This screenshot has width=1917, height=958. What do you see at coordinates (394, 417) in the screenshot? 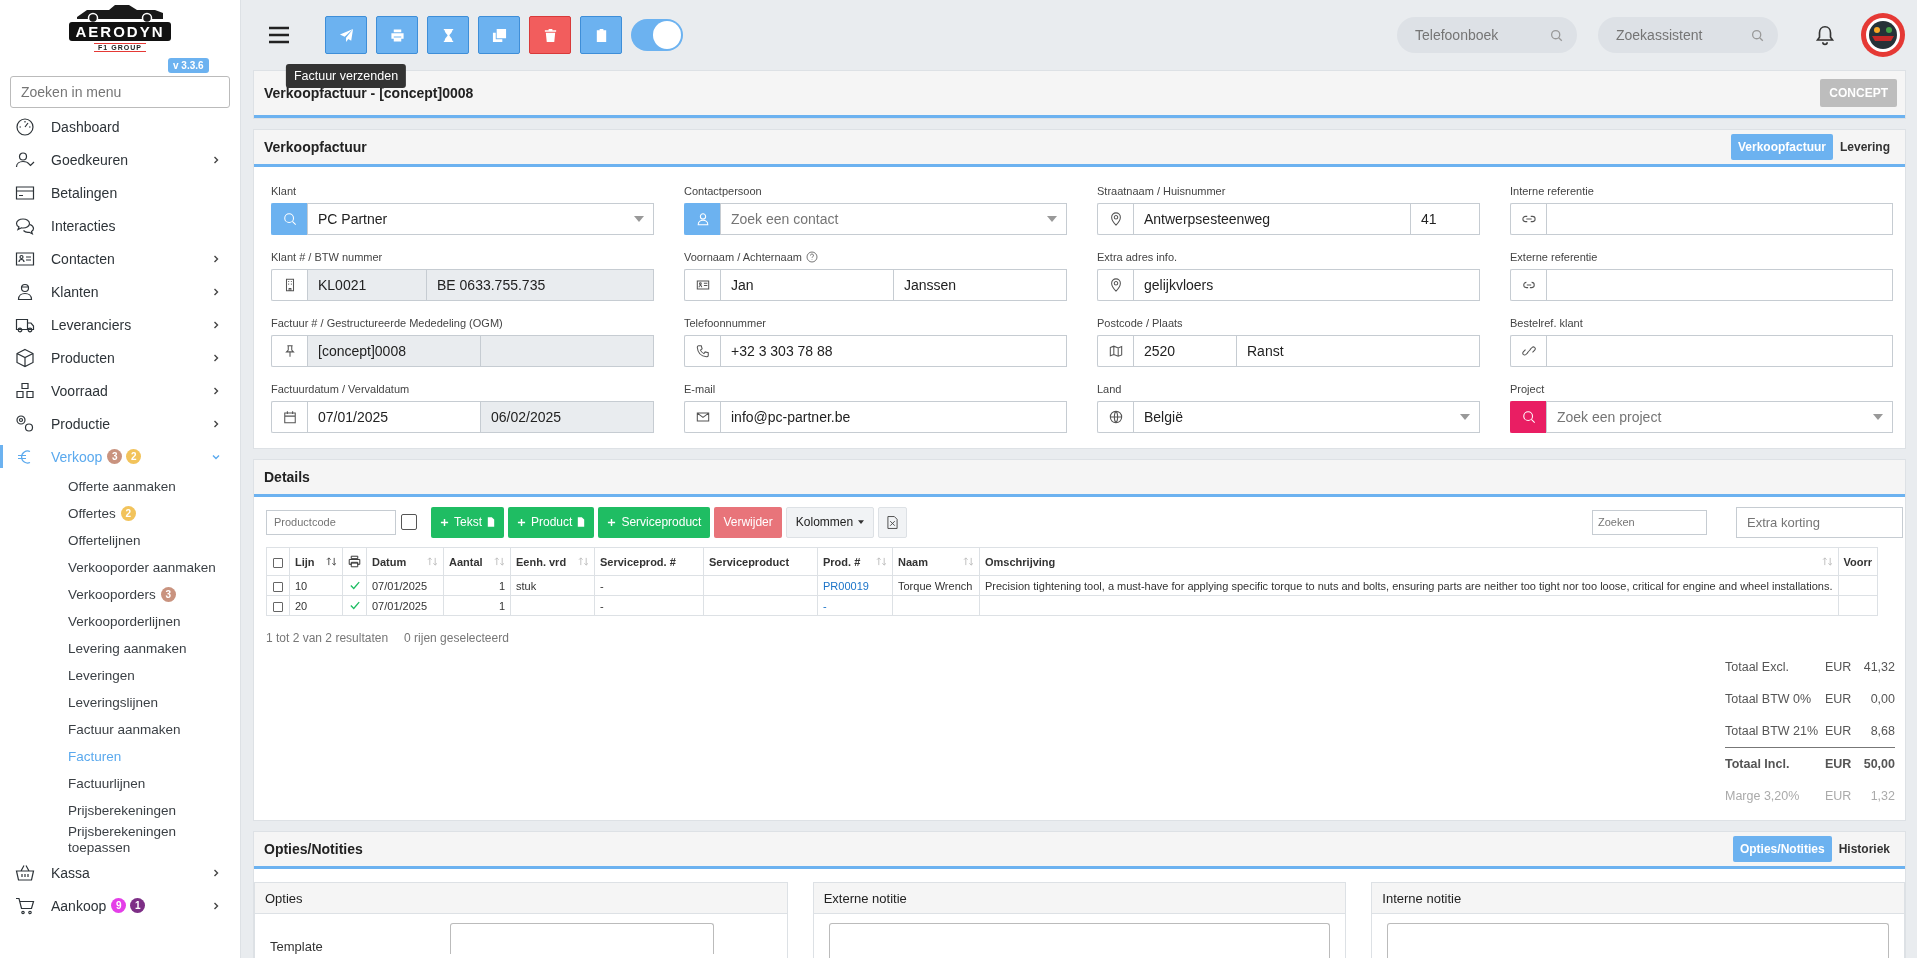
I see `input-field: 07/01/2025` at bounding box center [394, 417].